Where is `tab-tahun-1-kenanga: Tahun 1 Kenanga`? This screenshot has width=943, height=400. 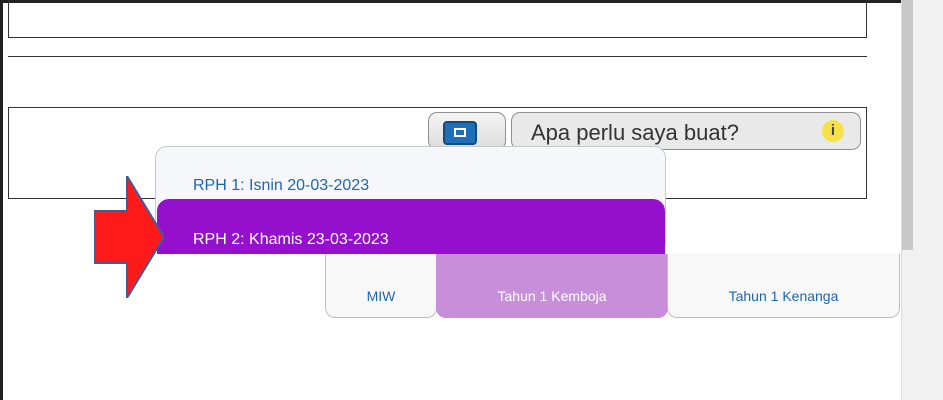 tab-tahun-1-kenanga: Tahun 1 Kenanga is located at coordinates (783, 286).